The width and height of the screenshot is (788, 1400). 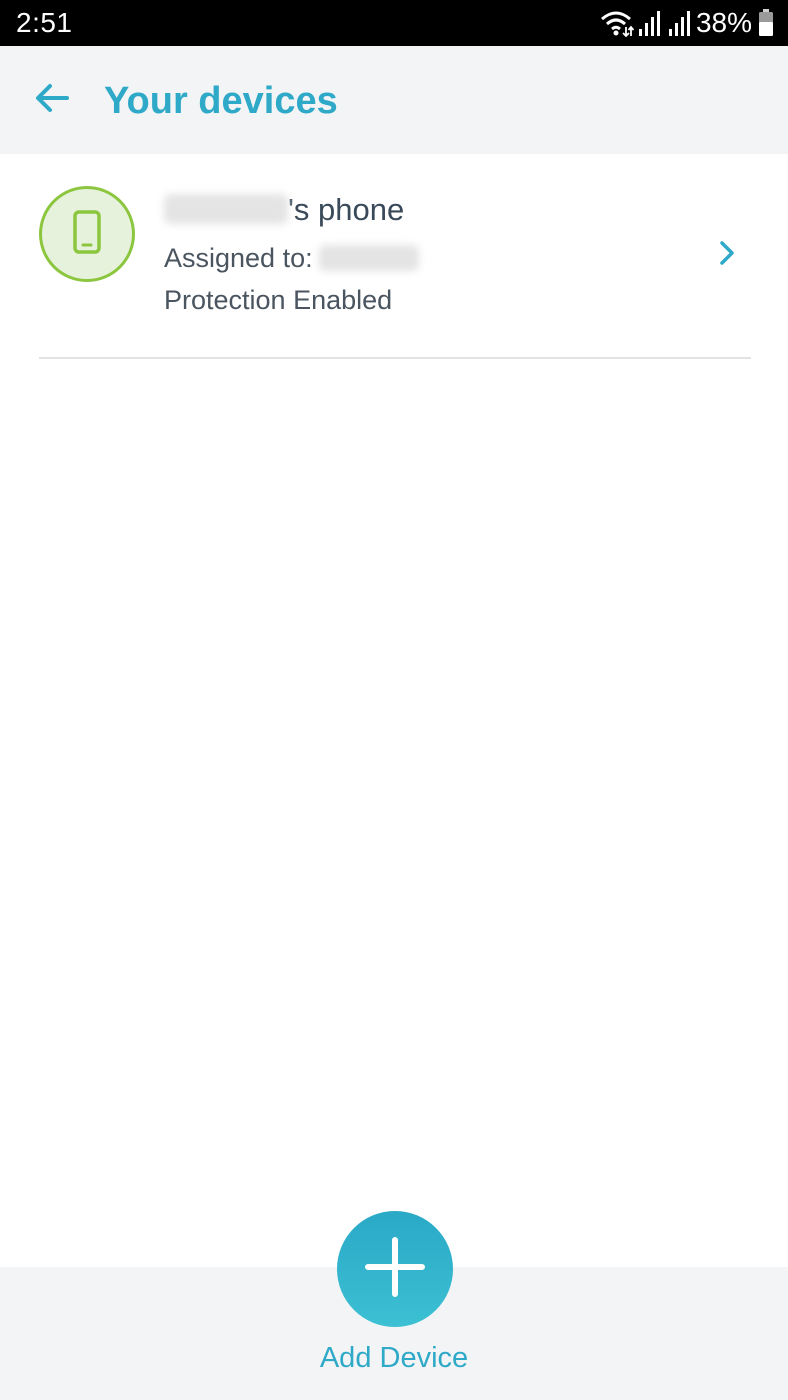 I want to click on app-bar: Your devices, so click(x=394, y=100).